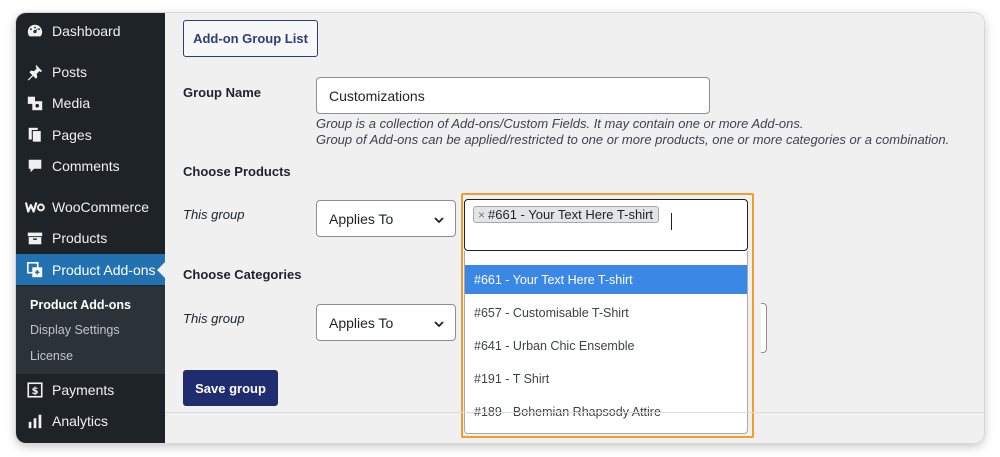 The image size is (1000, 457). I want to click on group-name-label: Group Name, so click(222, 92).